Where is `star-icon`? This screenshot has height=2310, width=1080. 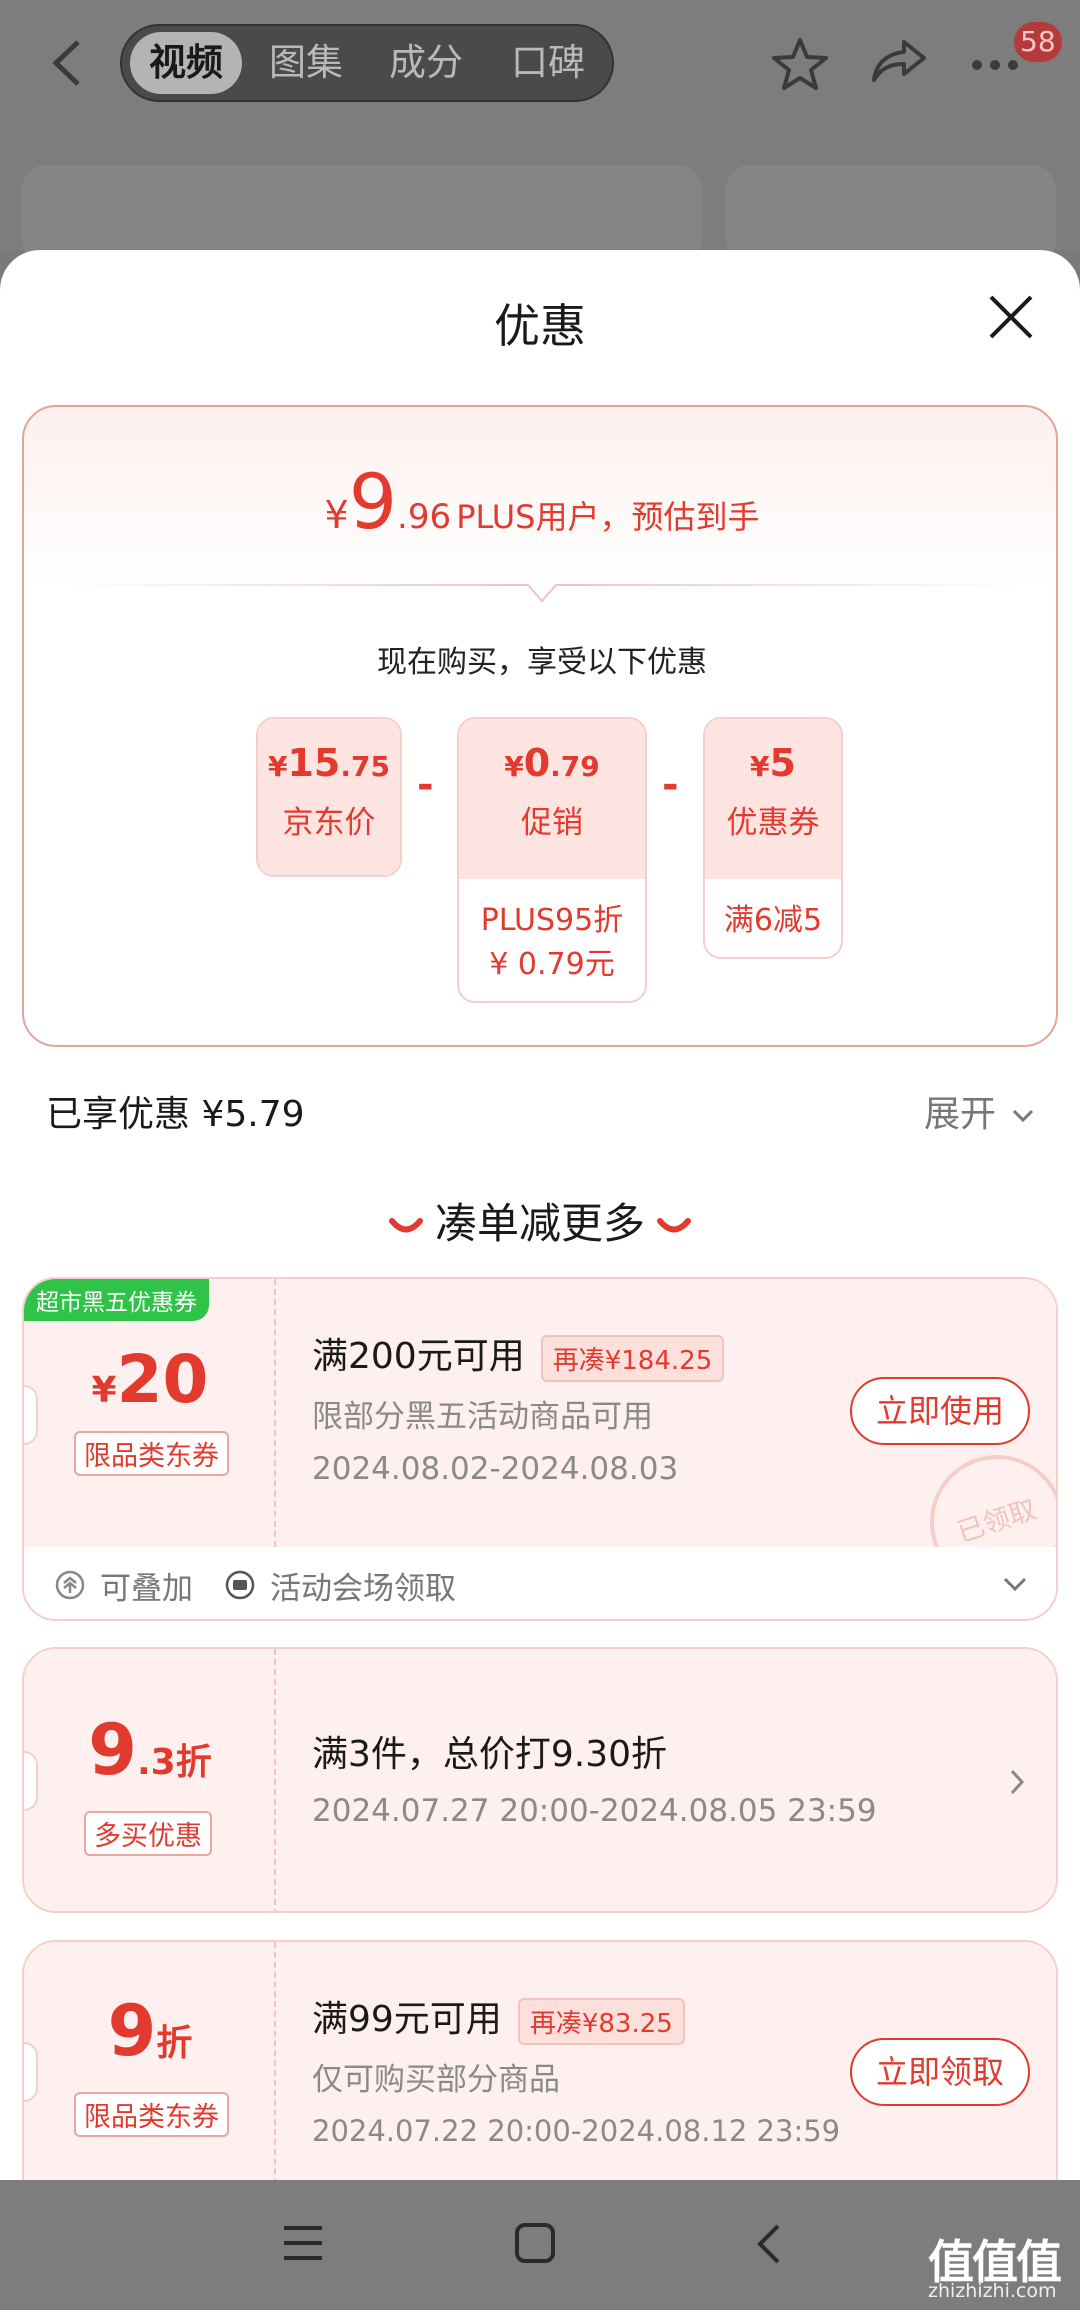
star-icon is located at coordinates (800, 64).